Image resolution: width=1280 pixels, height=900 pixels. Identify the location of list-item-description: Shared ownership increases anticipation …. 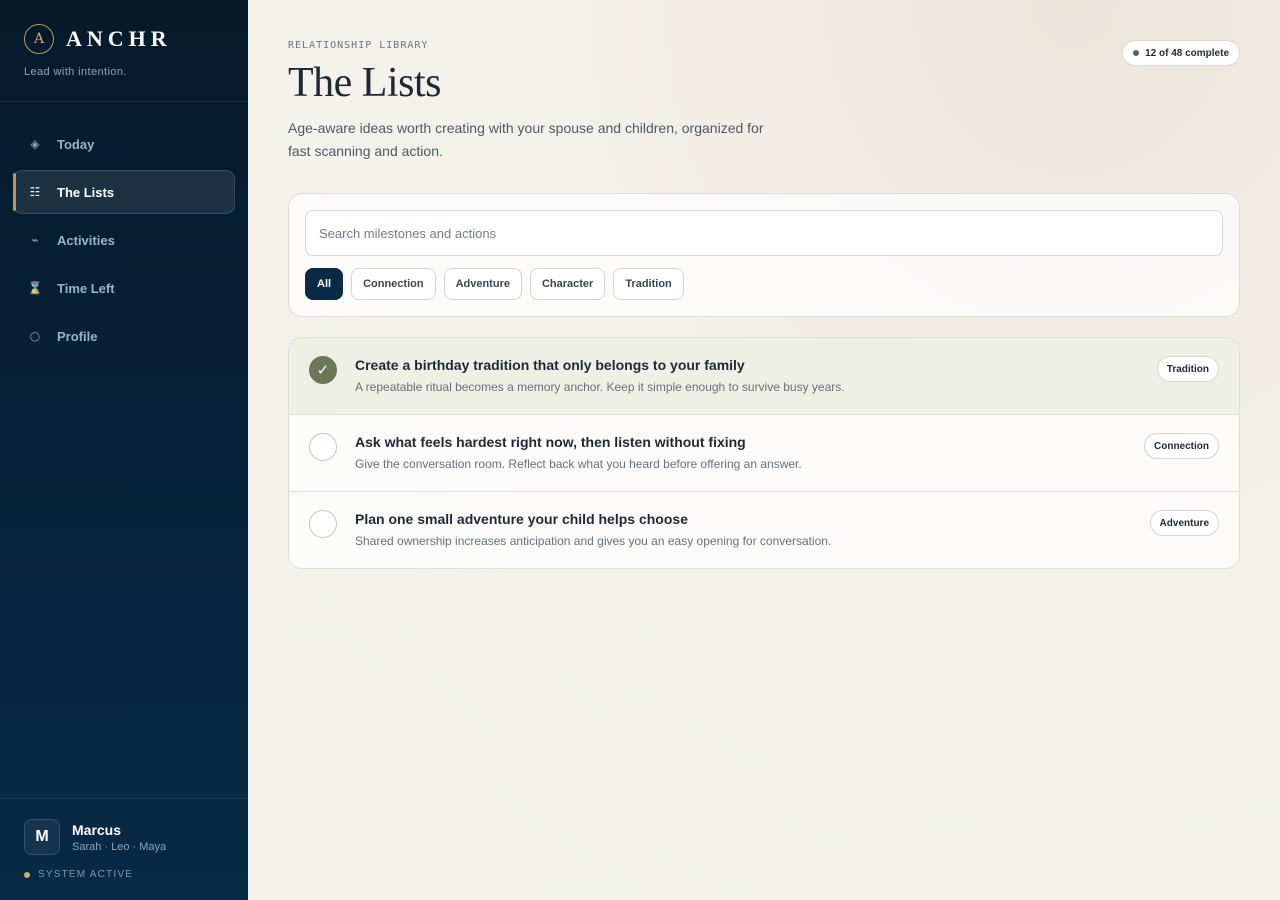
(593, 541).